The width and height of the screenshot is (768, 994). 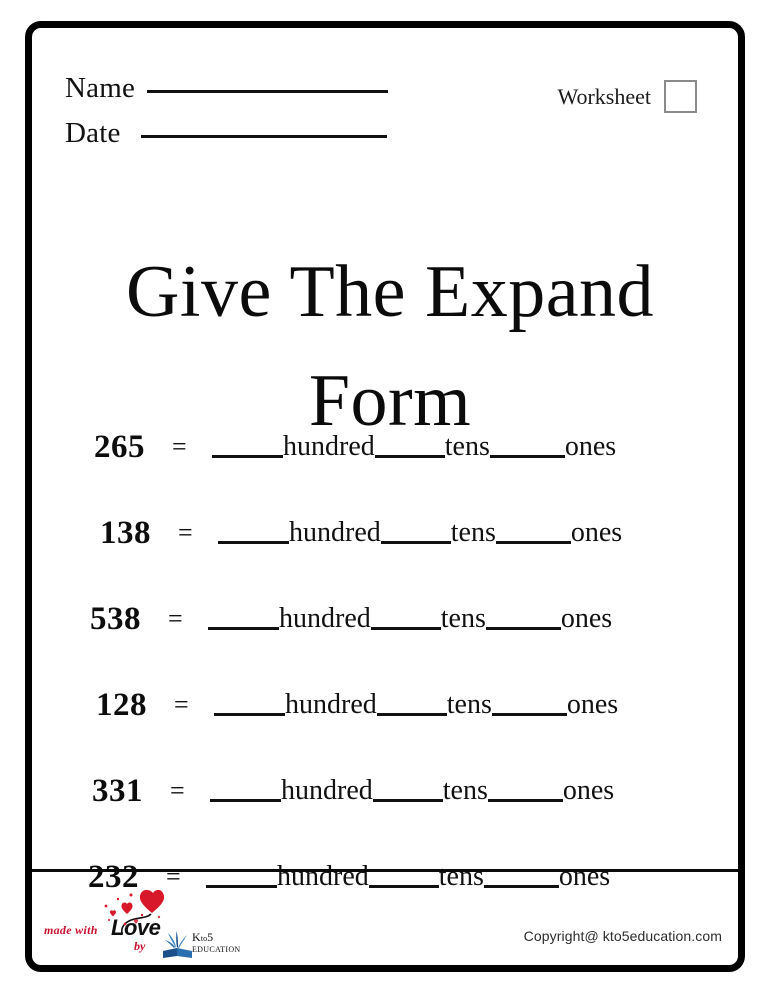 I want to click on name-label: Name, so click(x=100, y=88).